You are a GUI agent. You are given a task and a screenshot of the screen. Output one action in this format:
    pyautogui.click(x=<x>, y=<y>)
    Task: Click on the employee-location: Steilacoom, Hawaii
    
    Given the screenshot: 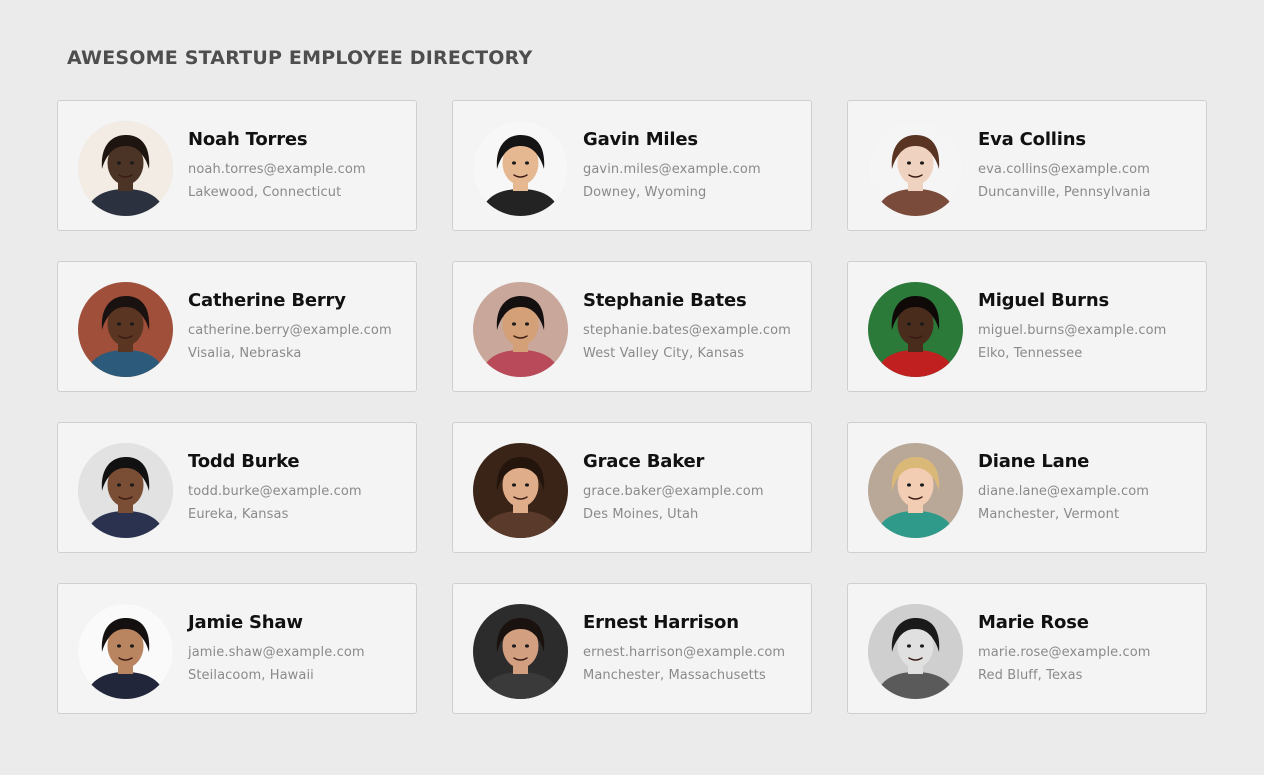 What is the action you would take?
    pyautogui.click(x=251, y=675)
    